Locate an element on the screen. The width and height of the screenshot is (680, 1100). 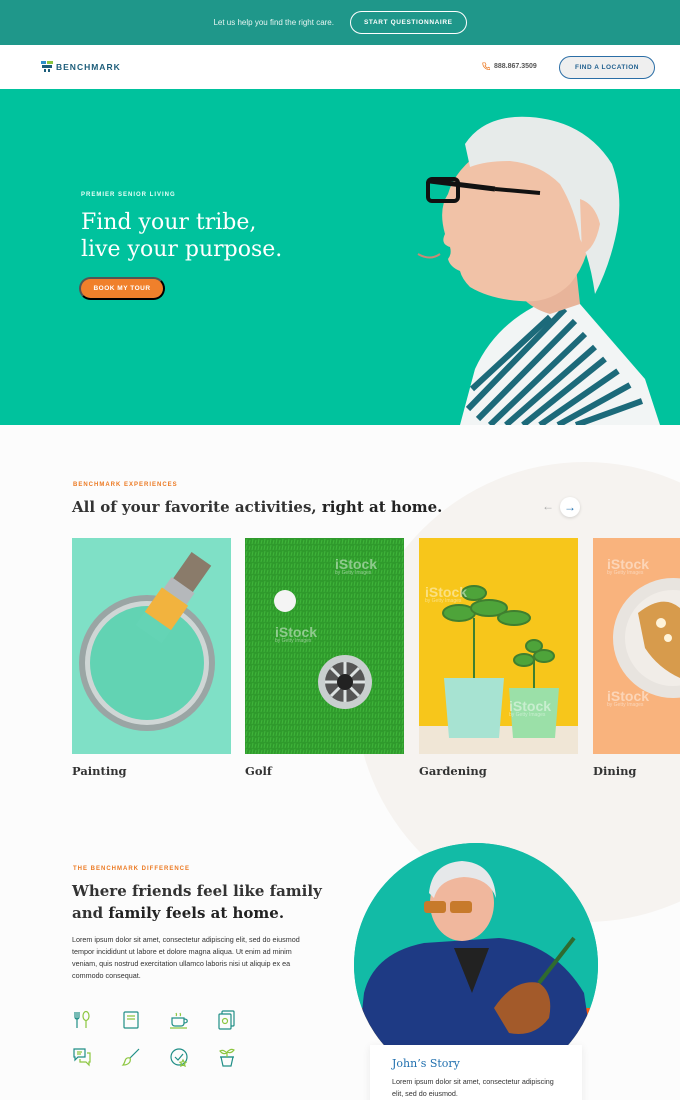
phone-number: 888.867.3509 is located at coordinates (515, 66).